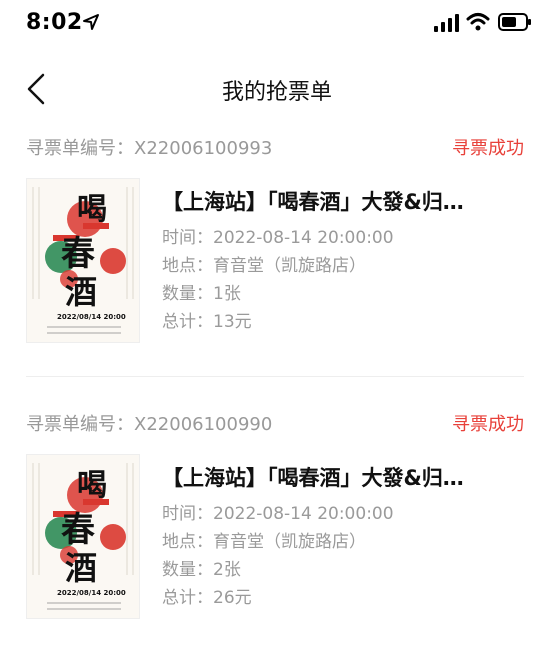  I want to click on location-arrow-icon, so click(91, 22).